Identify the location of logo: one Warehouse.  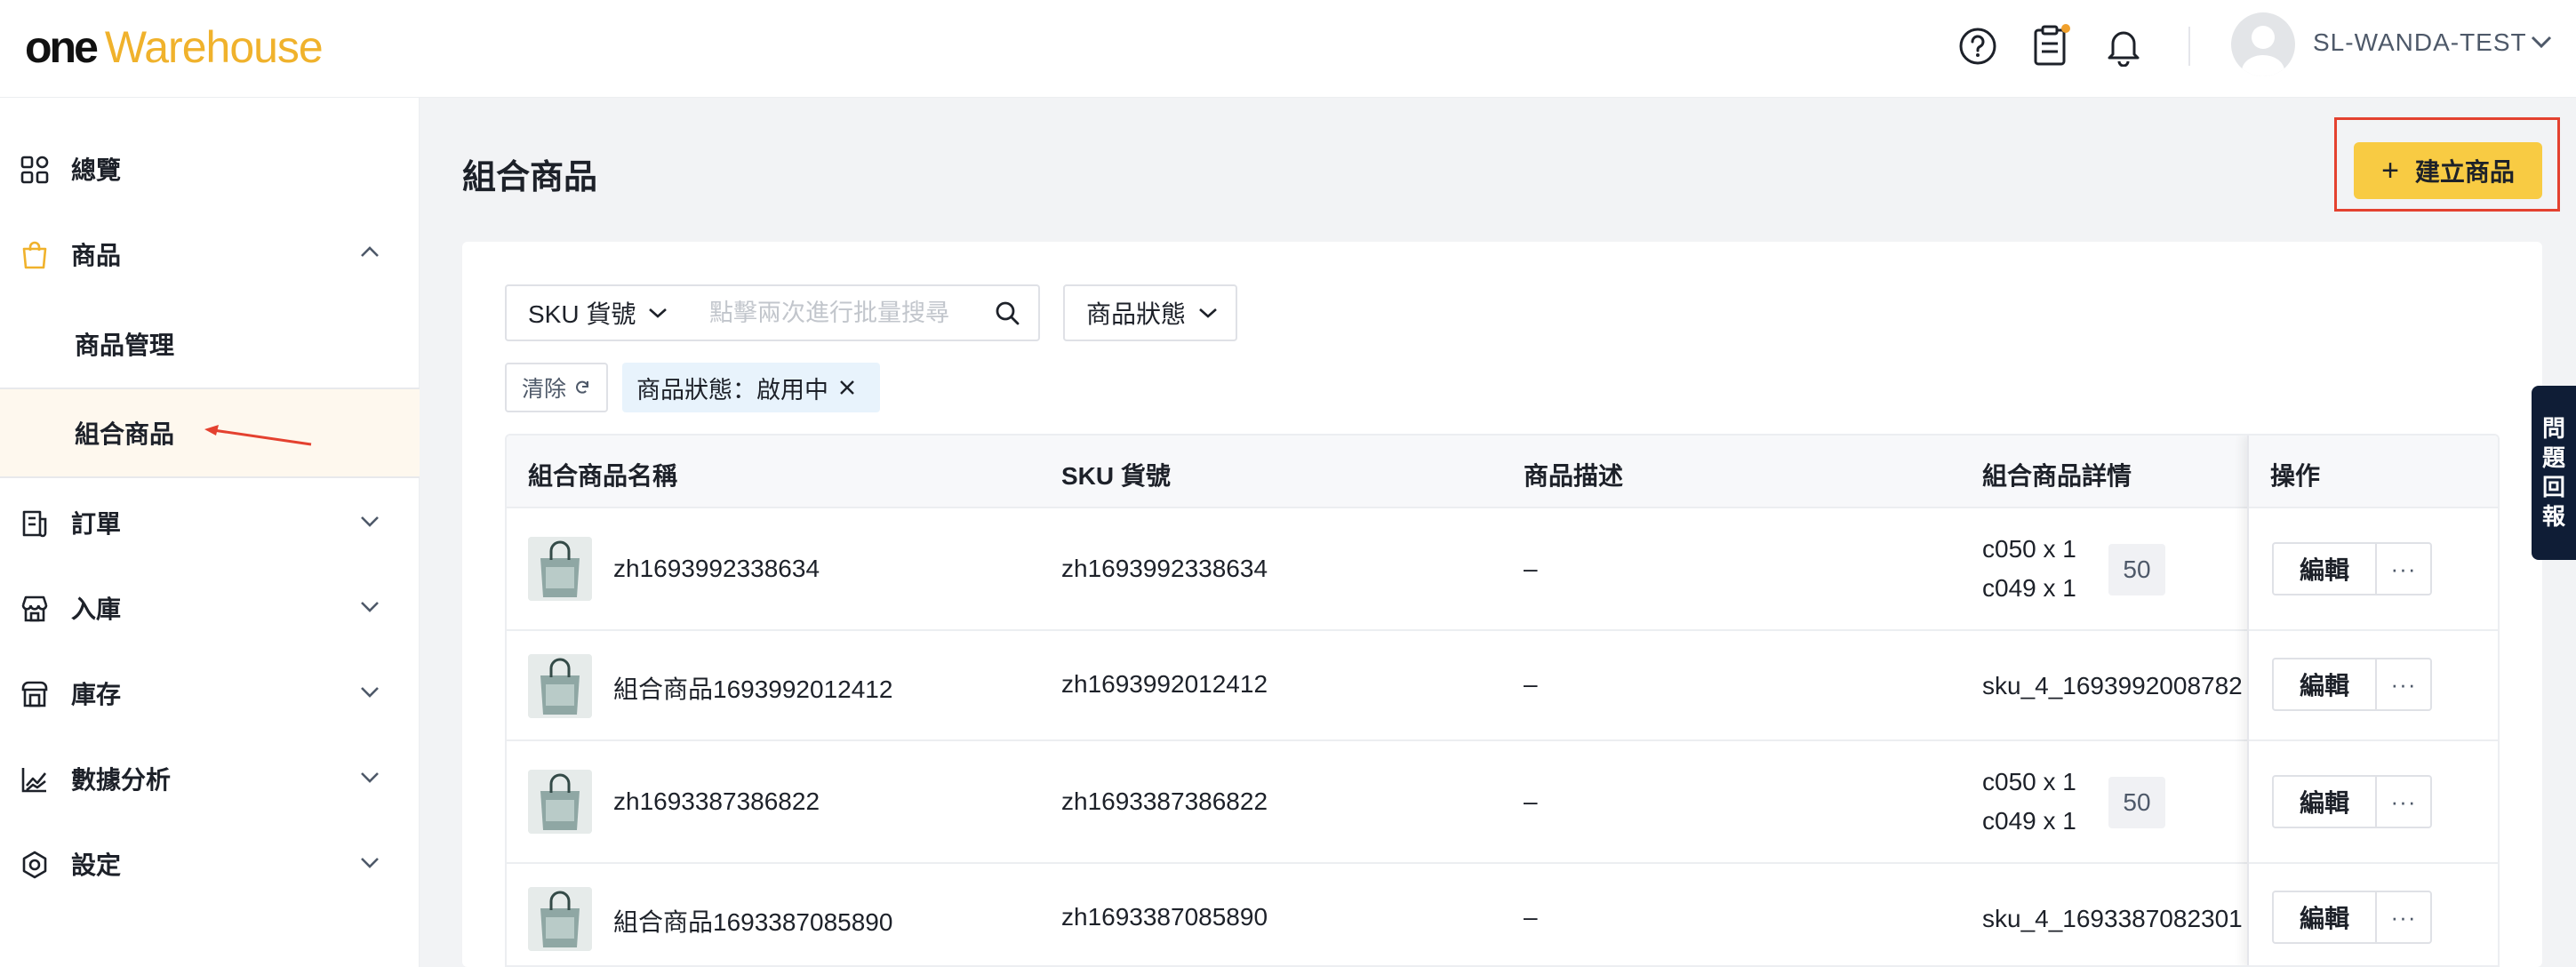
(174, 47).